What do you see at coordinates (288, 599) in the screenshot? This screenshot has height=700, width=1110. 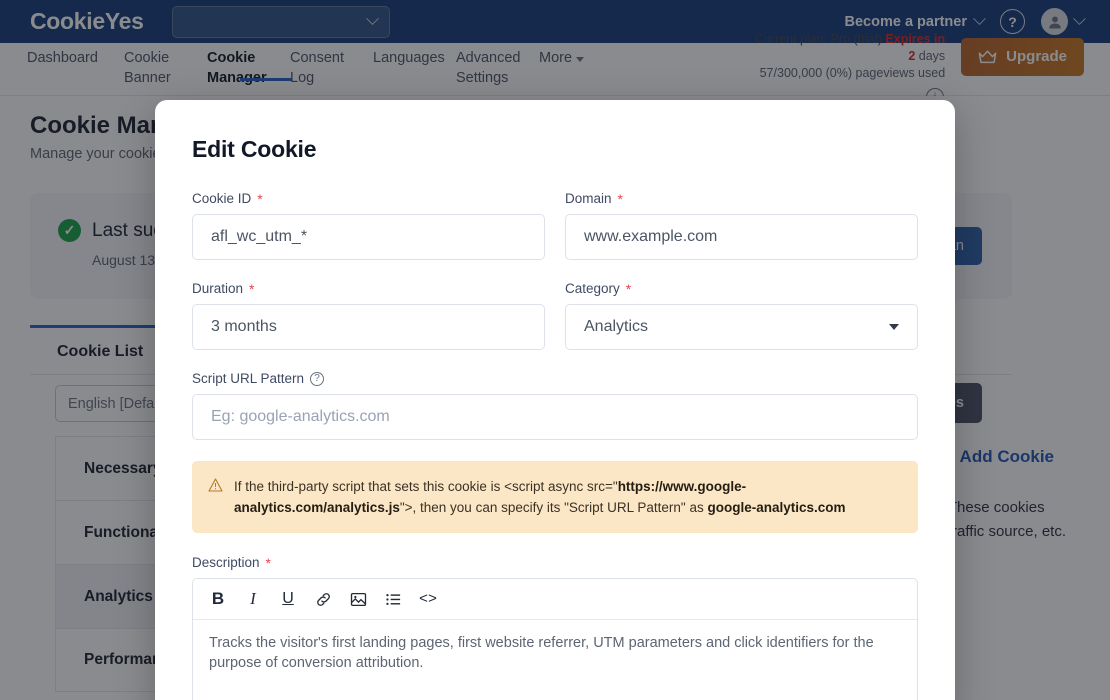 I see `underline-icon: U` at bounding box center [288, 599].